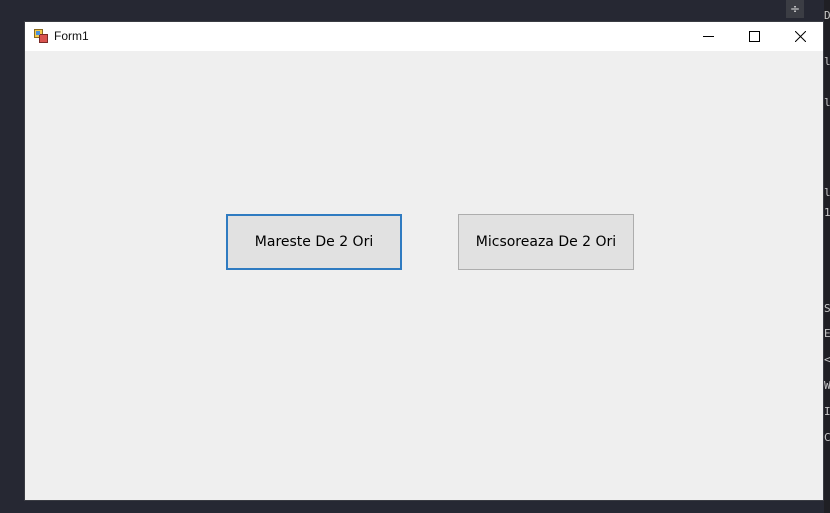  What do you see at coordinates (827, 308) in the screenshot?
I see `ide-edge-char: S` at bounding box center [827, 308].